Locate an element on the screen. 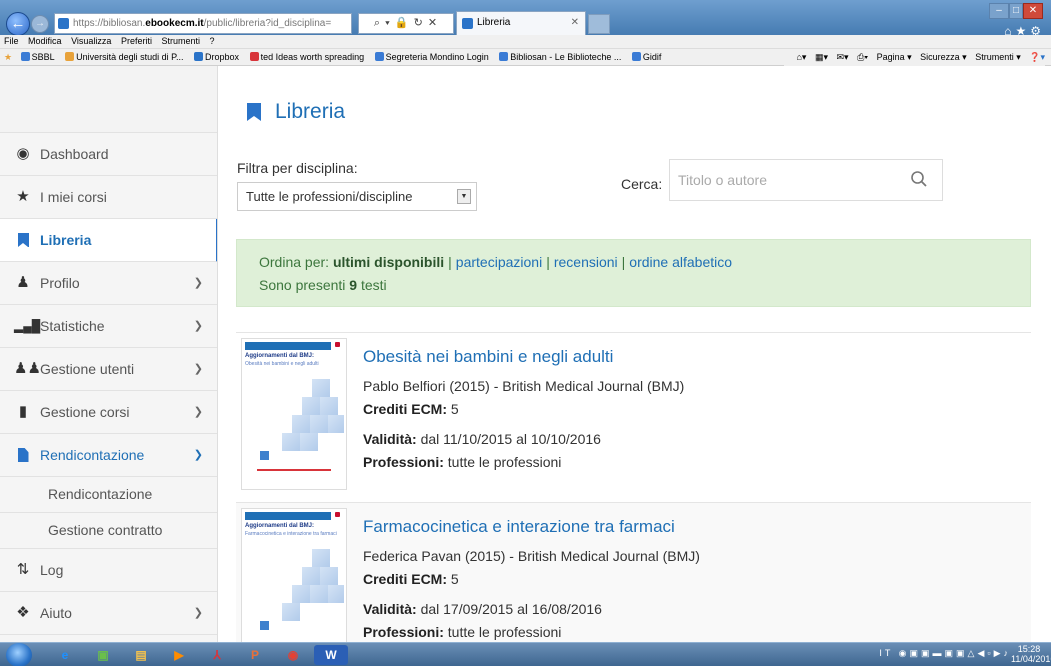 The width and height of the screenshot is (1051, 666). fav-item: Dropbox is located at coordinates (216, 57).